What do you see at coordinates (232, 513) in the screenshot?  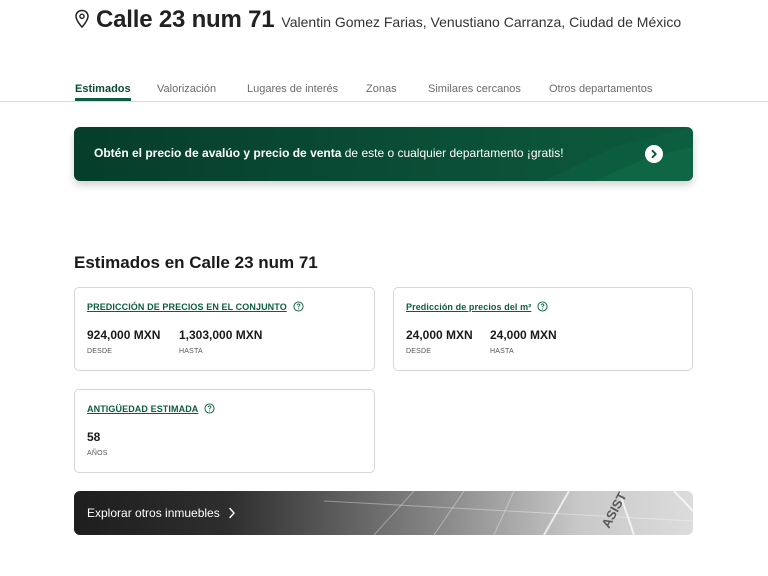 I see `chevron-right-icon` at bounding box center [232, 513].